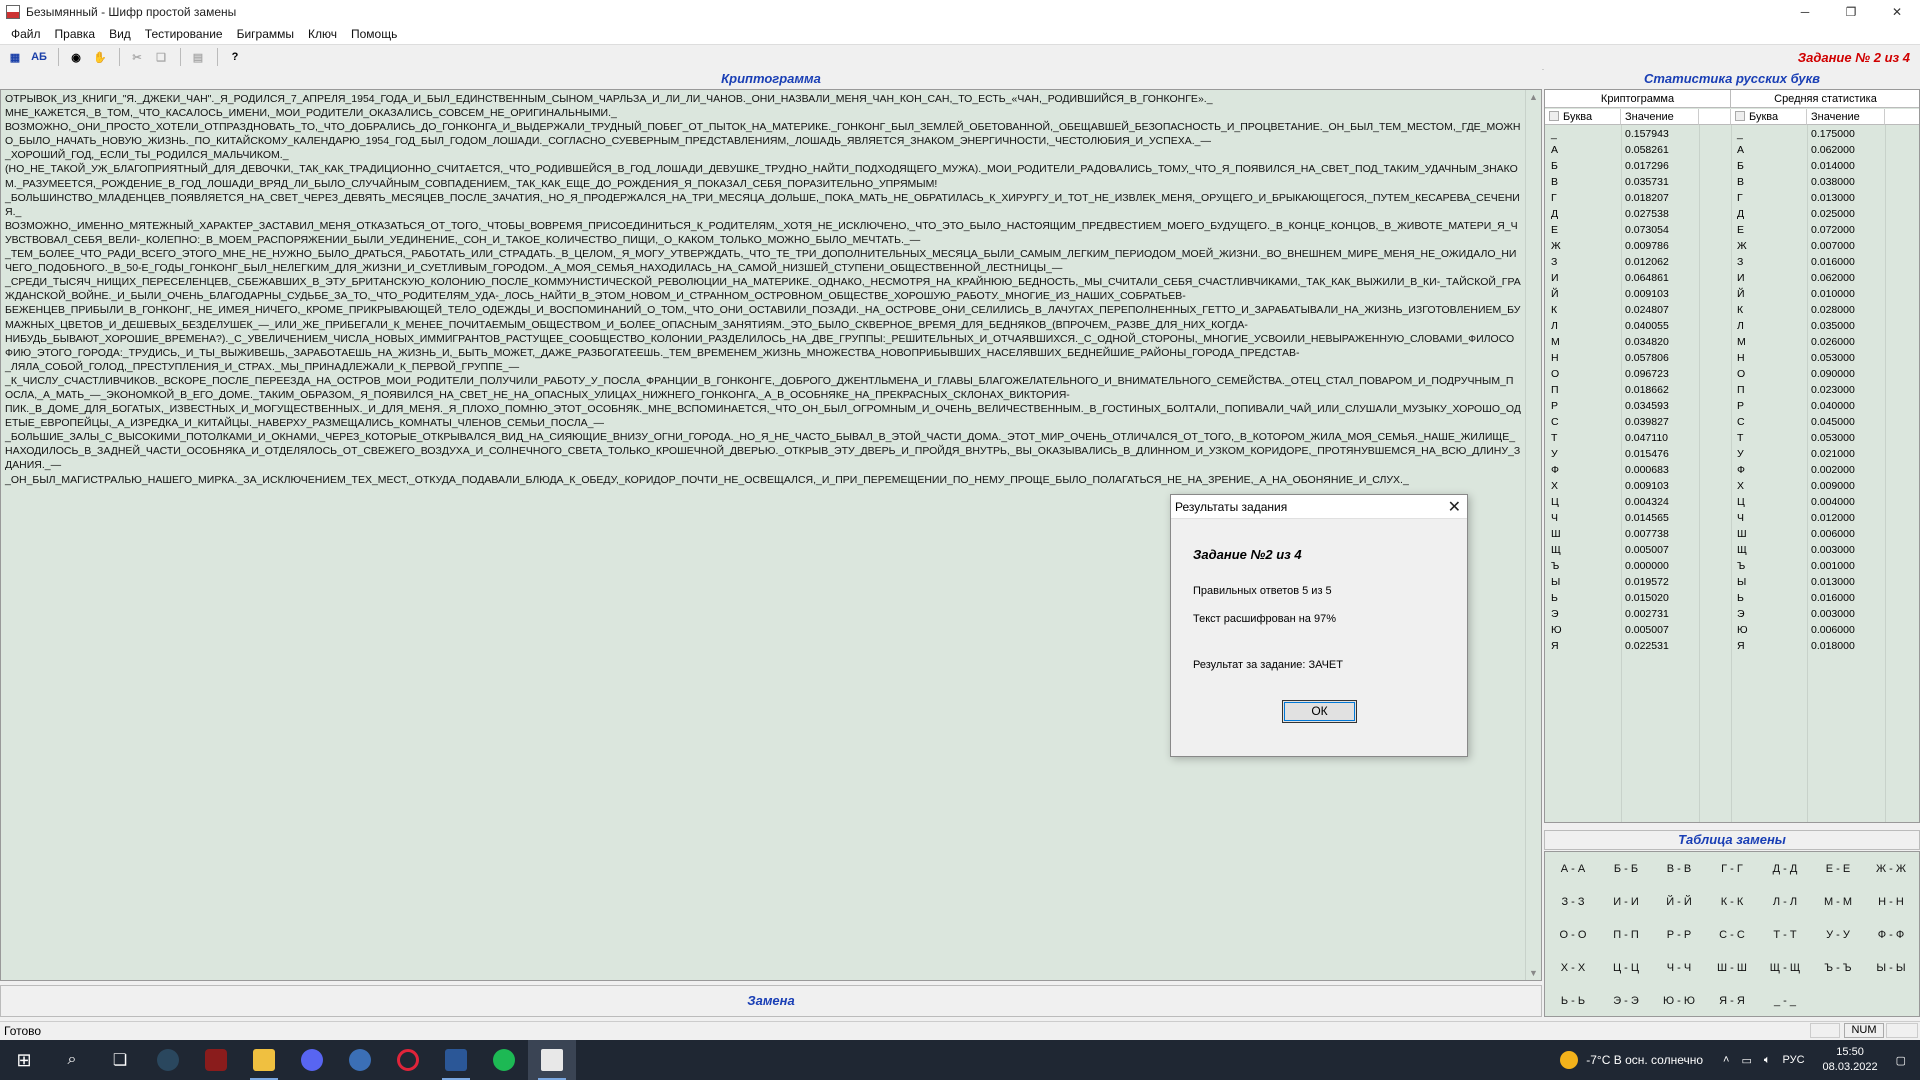 This screenshot has height=1080, width=1920. What do you see at coordinates (1732, 406) in the screenshot?
I see `table-row: Р 0.034593 Р 0.040000` at bounding box center [1732, 406].